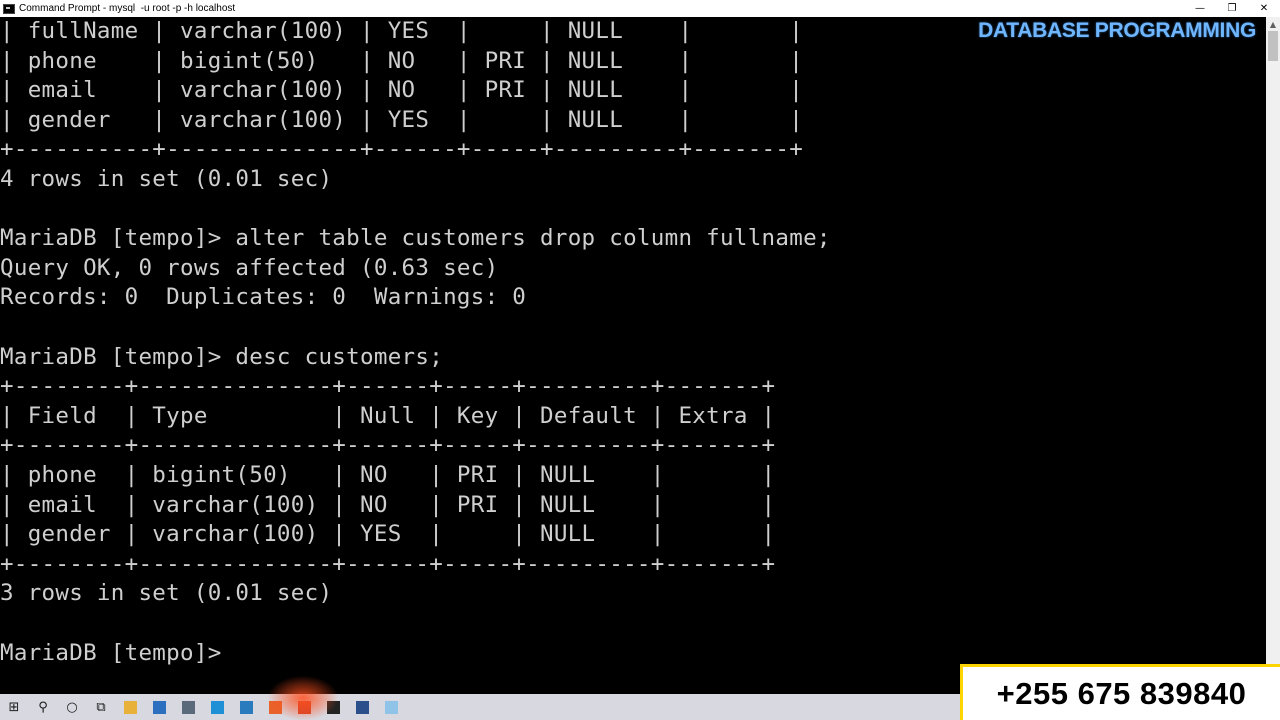 This screenshot has width=1280, height=720. I want to click on calculator-icon-tile, so click(246, 707).